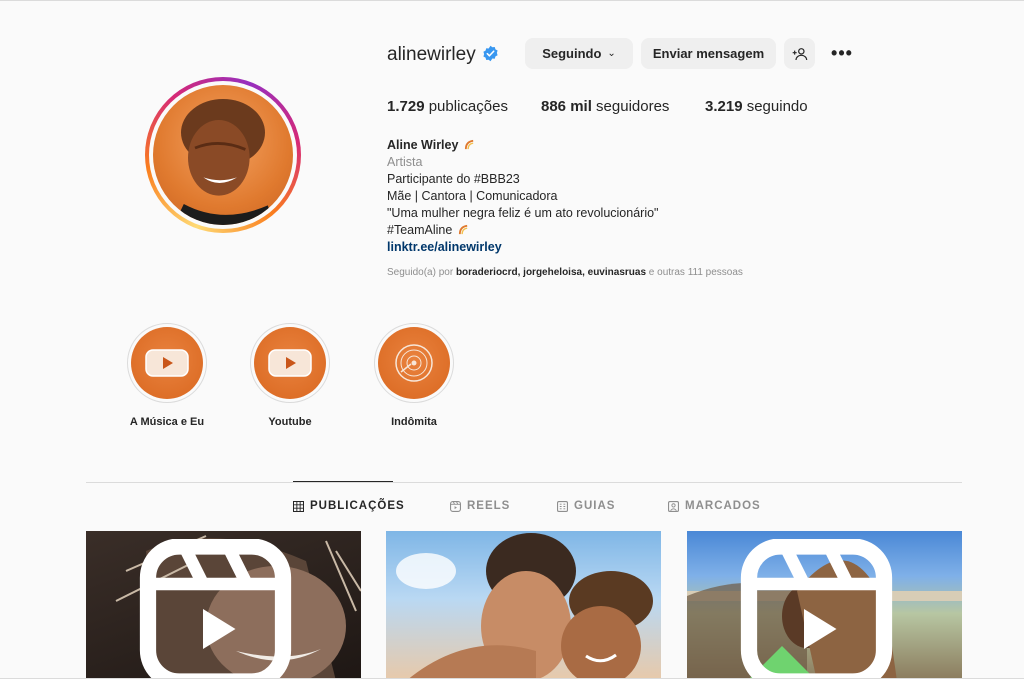 This screenshot has height=683, width=1024. I want to click on story-highlight: Indômita, so click(414, 375).